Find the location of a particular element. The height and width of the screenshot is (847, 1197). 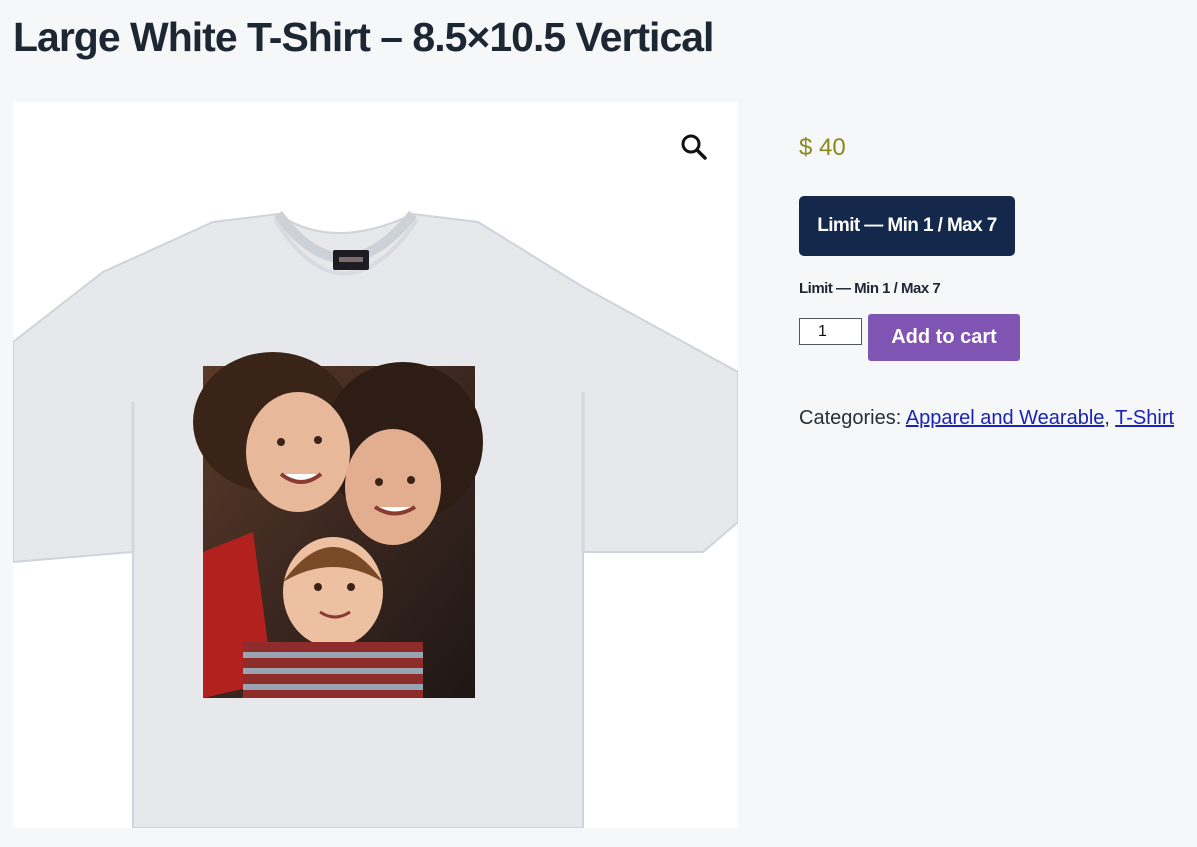

page-title: Large White T-Shirt – 8.5×10.5 Vertical is located at coordinates (363, 37).